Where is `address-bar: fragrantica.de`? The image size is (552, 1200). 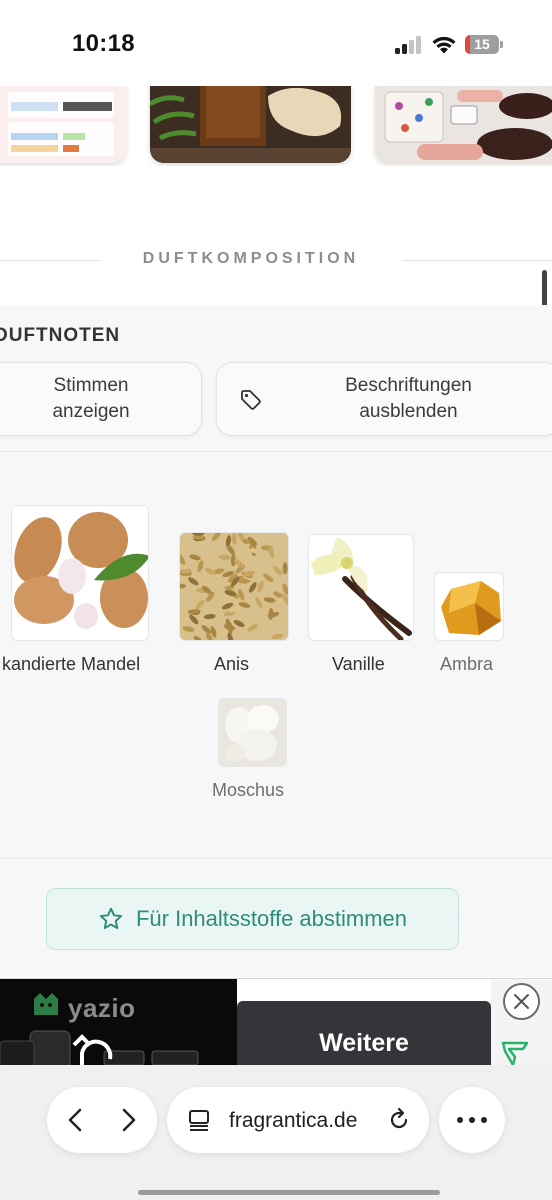
address-bar: fragrantica.de is located at coordinates (298, 1120).